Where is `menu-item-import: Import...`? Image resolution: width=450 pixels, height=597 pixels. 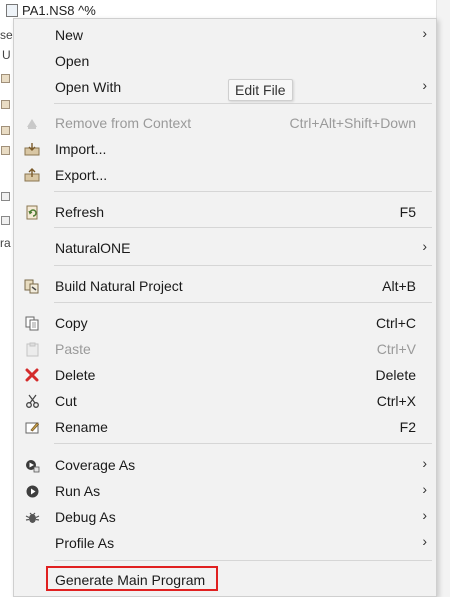
menu-item-import: Import... is located at coordinates (225, 149).